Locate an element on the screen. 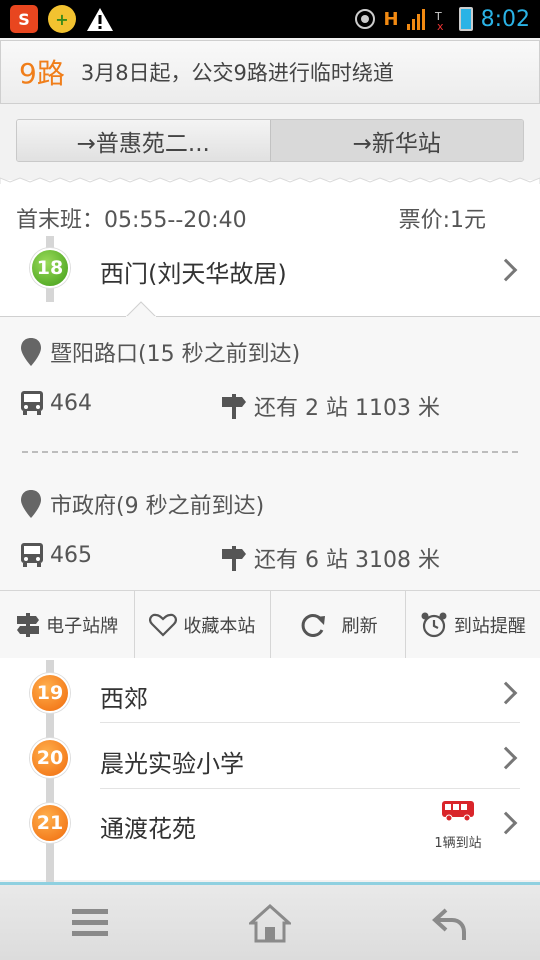 The image size is (540, 960). clock-time: 8:02 is located at coordinates (505, 19).